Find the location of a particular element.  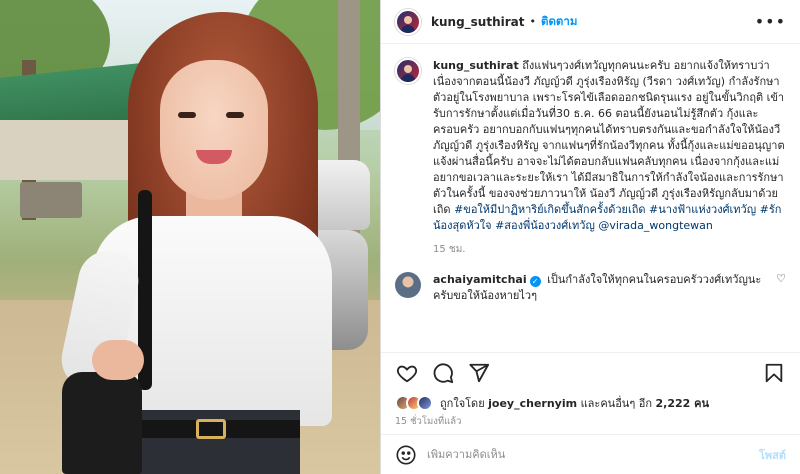

likes-middle: และคนอื่นๆ อีก is located at coordinates (616, 403).